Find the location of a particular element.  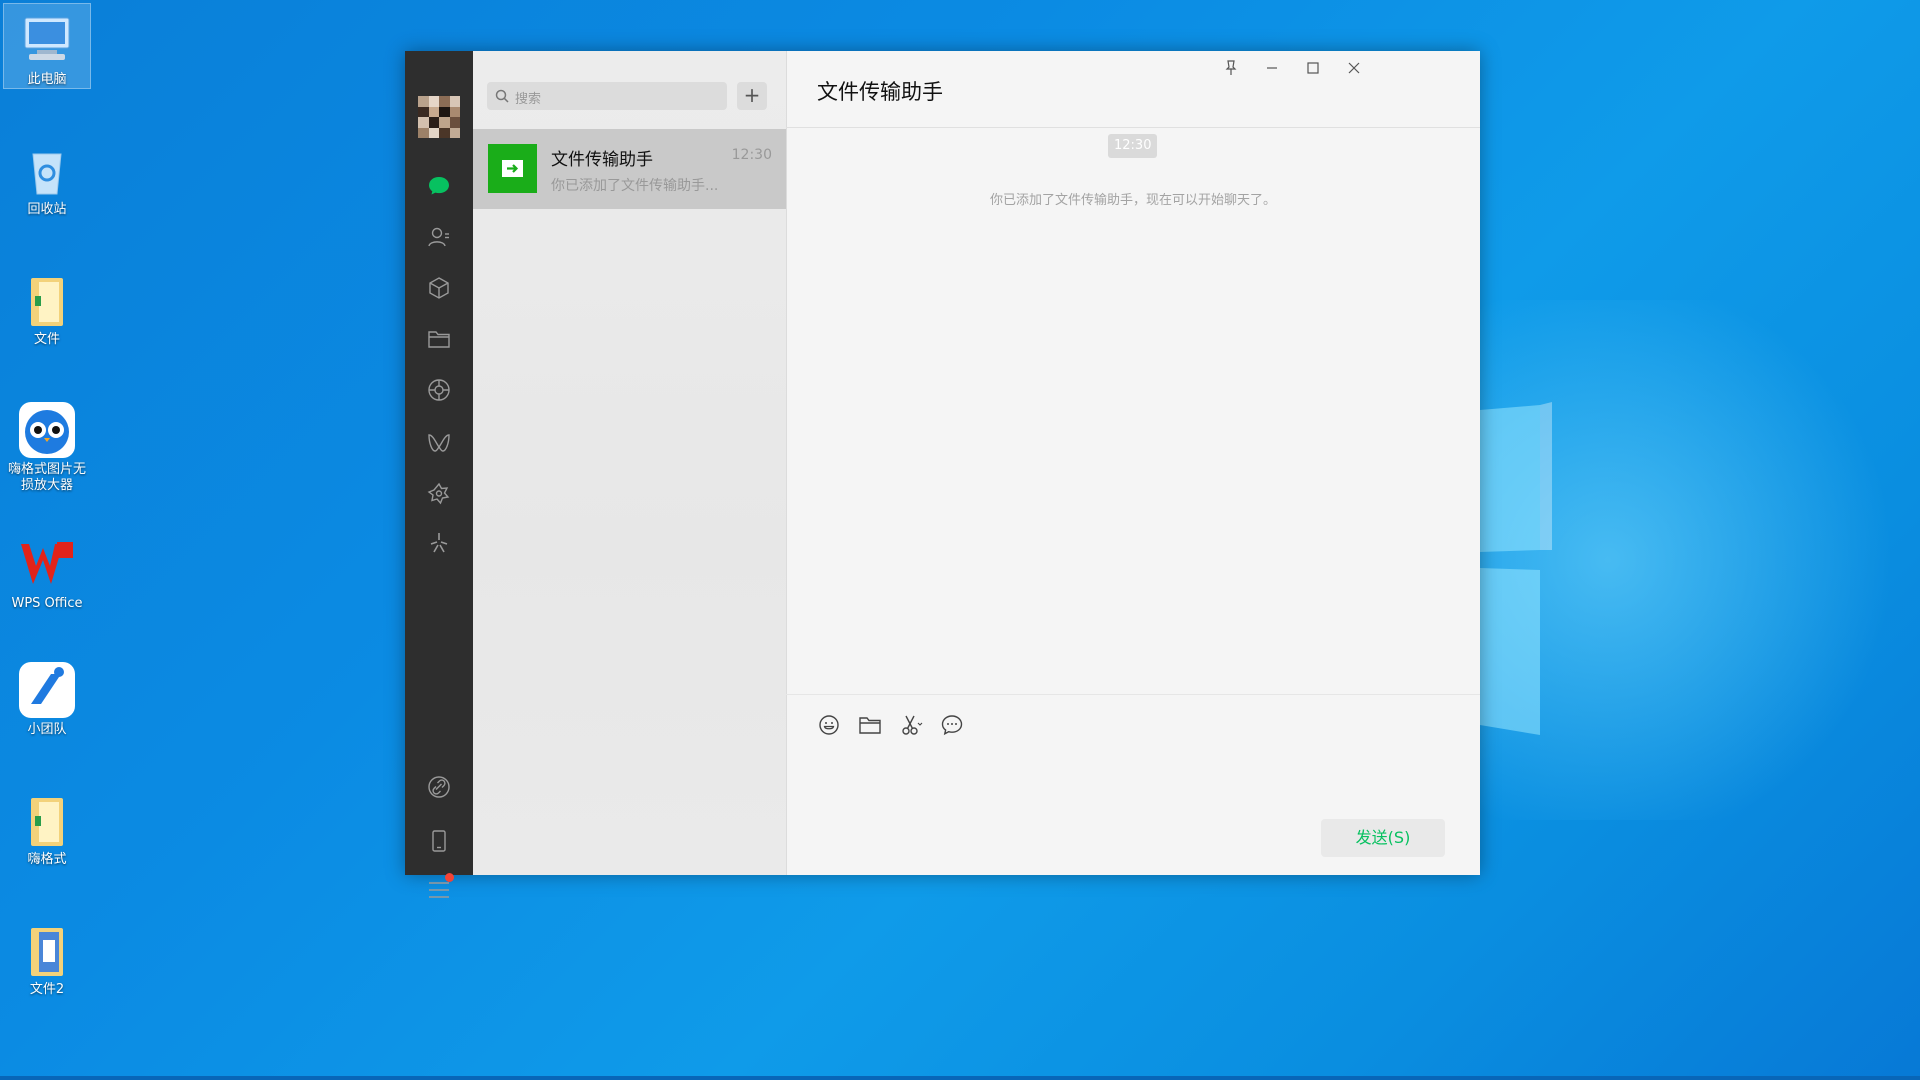

minimize-icon is located at coordinates (1272, 68).